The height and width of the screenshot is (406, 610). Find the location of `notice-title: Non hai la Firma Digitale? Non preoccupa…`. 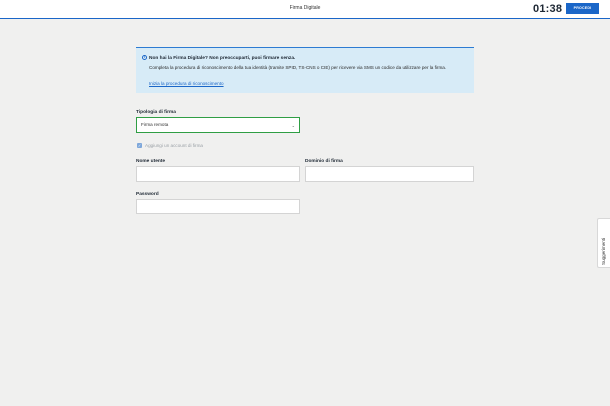

notice-title: Non hai la Firma Digitale? Non preoccupa… is located at coordinates (222, 58).